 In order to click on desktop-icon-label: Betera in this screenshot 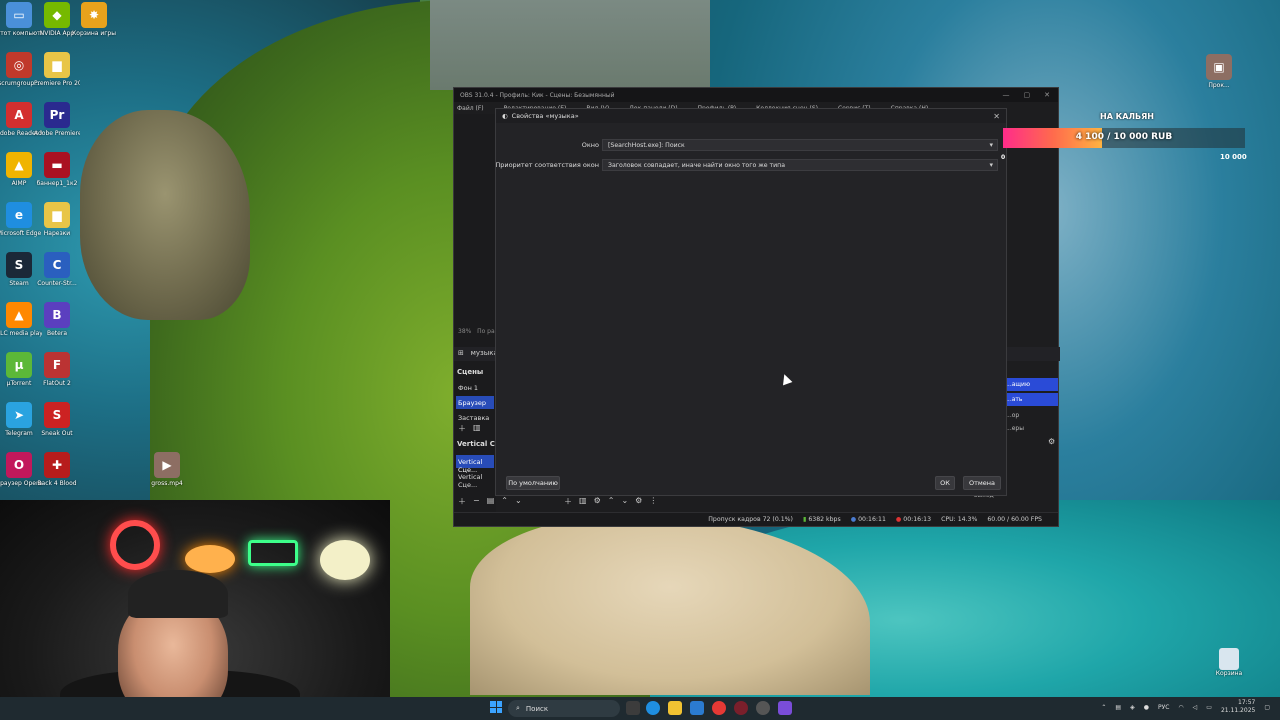, I will do `click(57, 333)`.